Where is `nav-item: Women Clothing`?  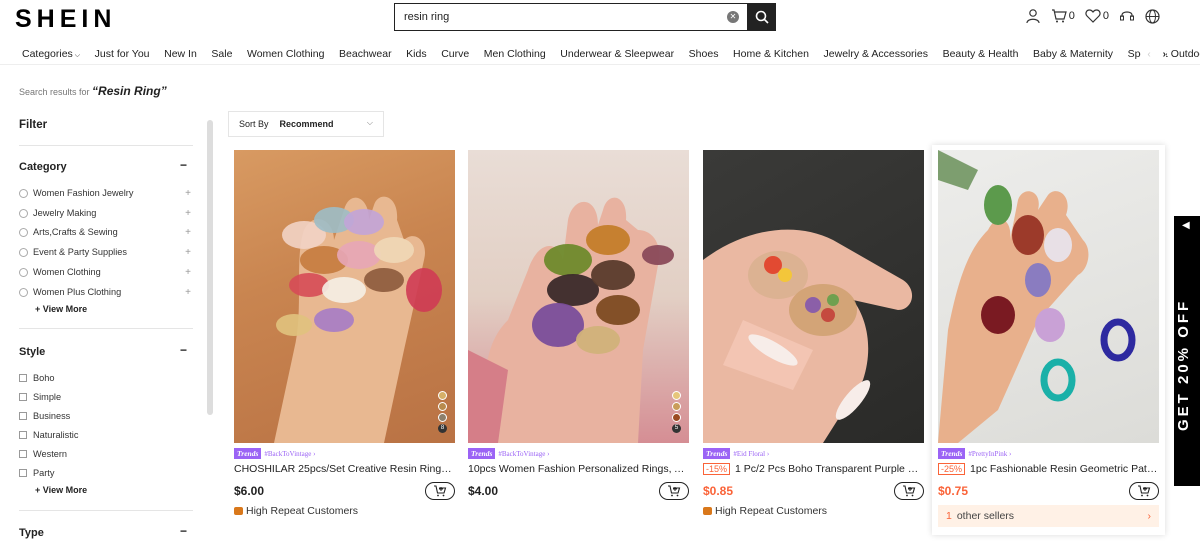 nav-item: Women Clothing is located at coordinates (285, 54).